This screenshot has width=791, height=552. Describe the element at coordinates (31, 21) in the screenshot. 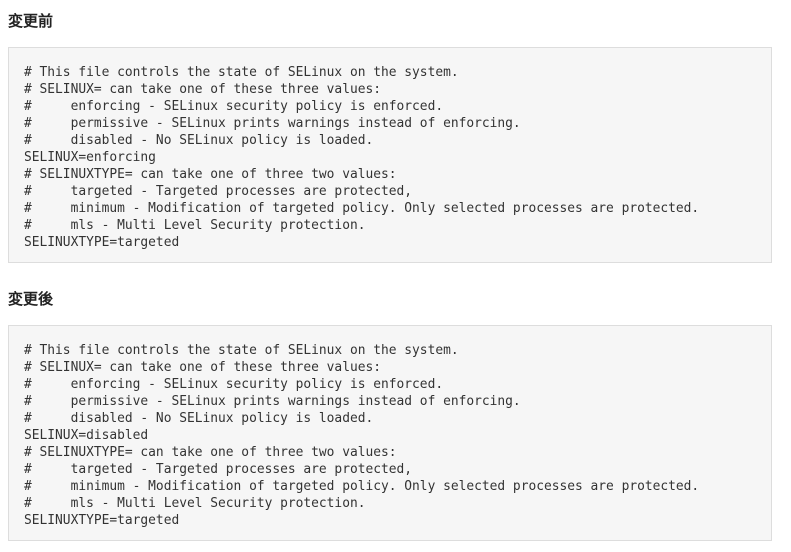

I see `before-heading: 変更前` at that location.